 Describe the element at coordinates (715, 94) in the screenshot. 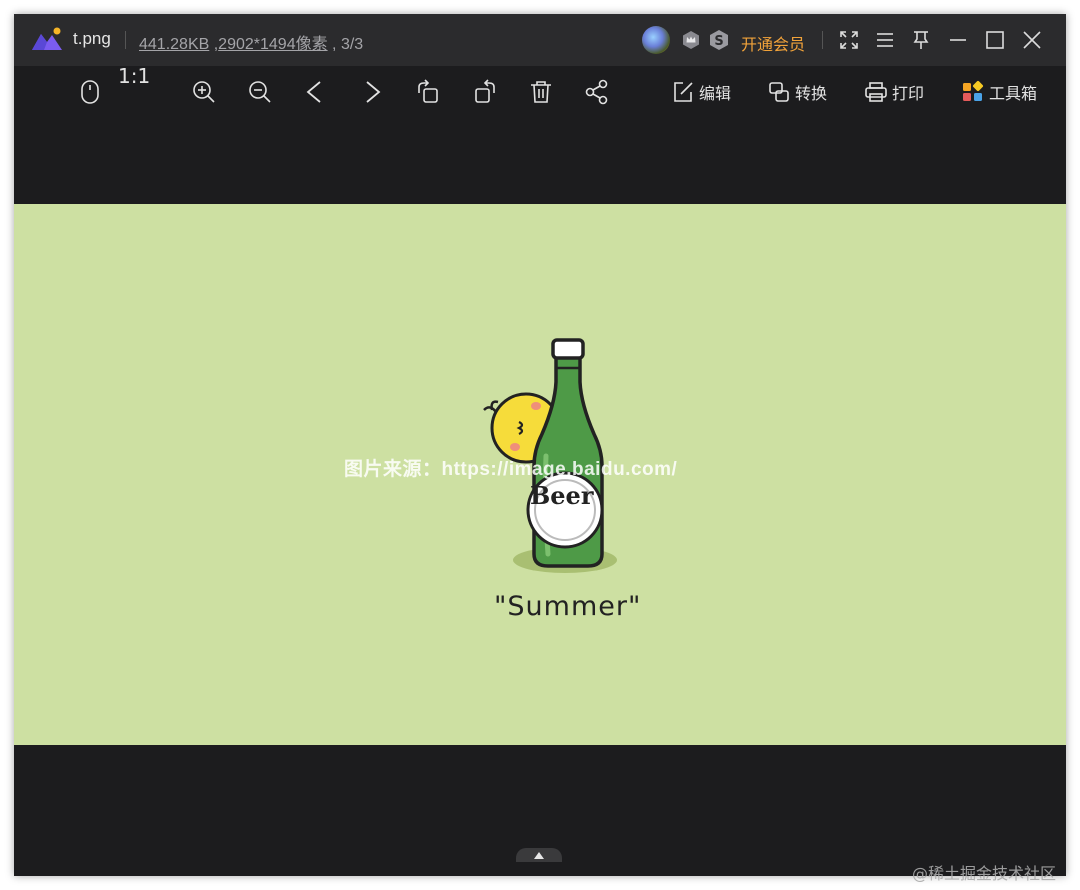

I see `edit-label: 编辑` at that location.